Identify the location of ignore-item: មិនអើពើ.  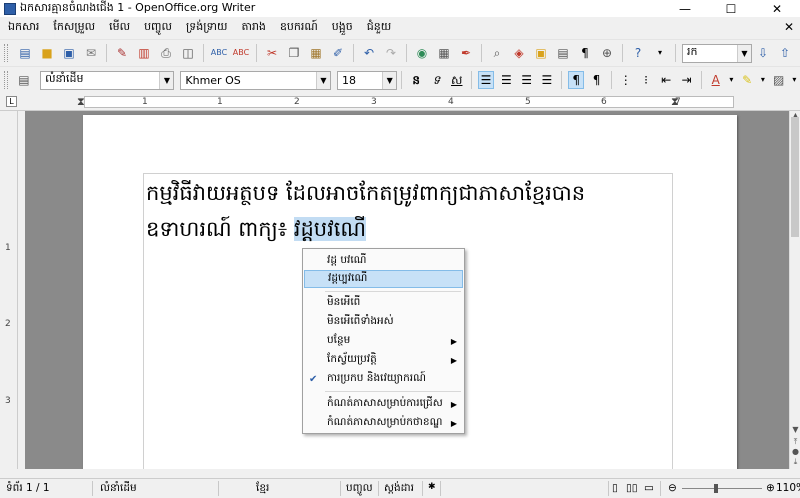
(383, 303).